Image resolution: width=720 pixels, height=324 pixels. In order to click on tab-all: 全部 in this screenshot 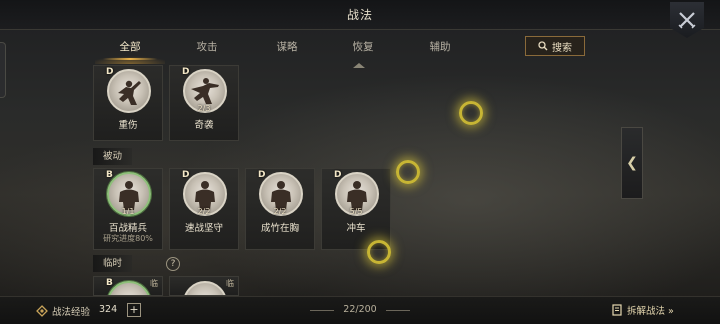, I will do `click(130, 50)`.